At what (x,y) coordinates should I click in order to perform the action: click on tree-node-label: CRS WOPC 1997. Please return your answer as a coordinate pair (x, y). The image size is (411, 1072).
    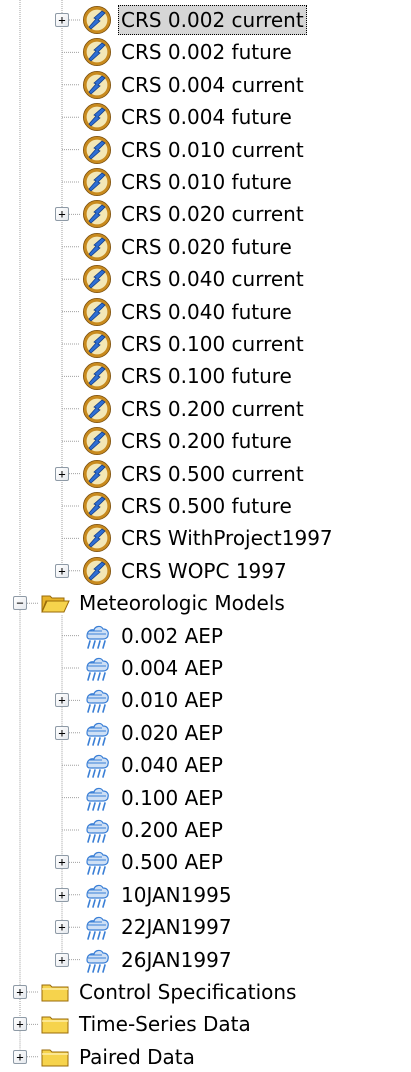
    Looking at the image, I should click on (204, 571).